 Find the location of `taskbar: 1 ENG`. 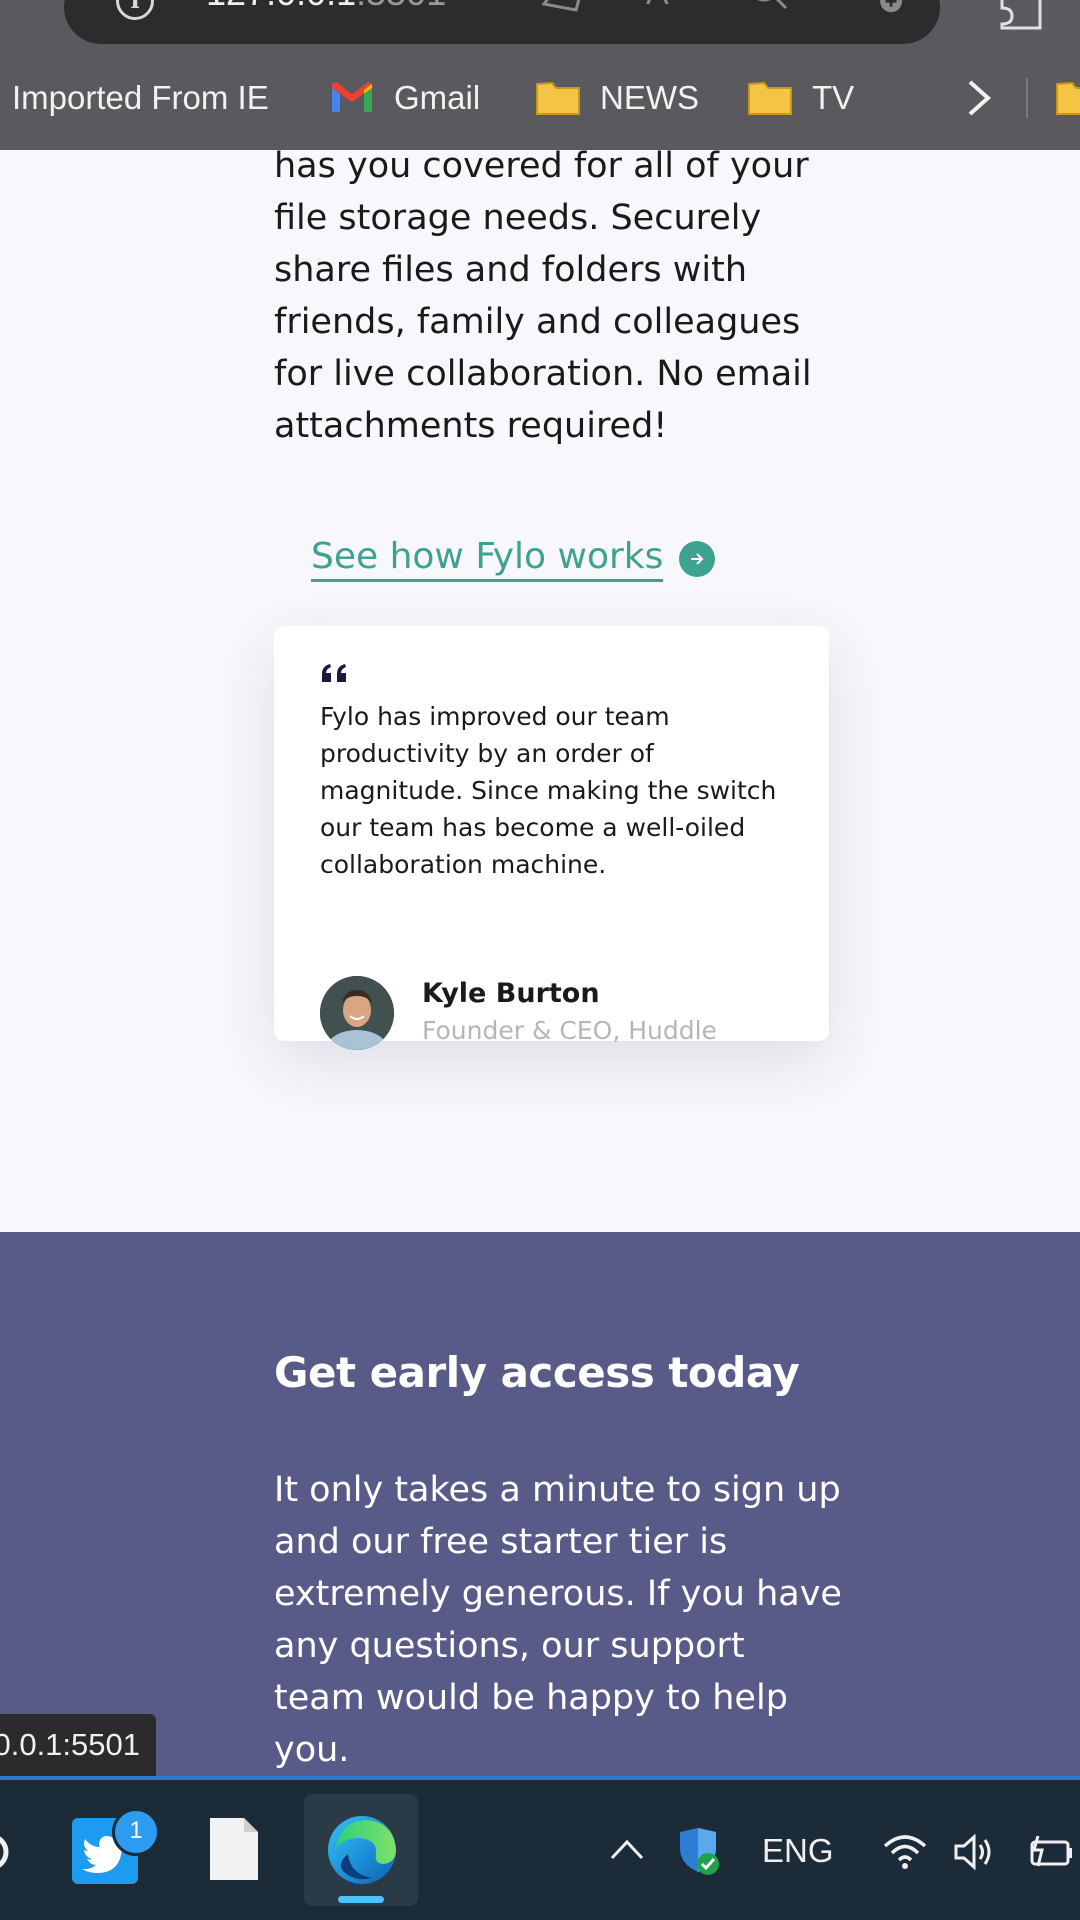

taskbar: 1 ENG is located at coordinates (540, 1850).